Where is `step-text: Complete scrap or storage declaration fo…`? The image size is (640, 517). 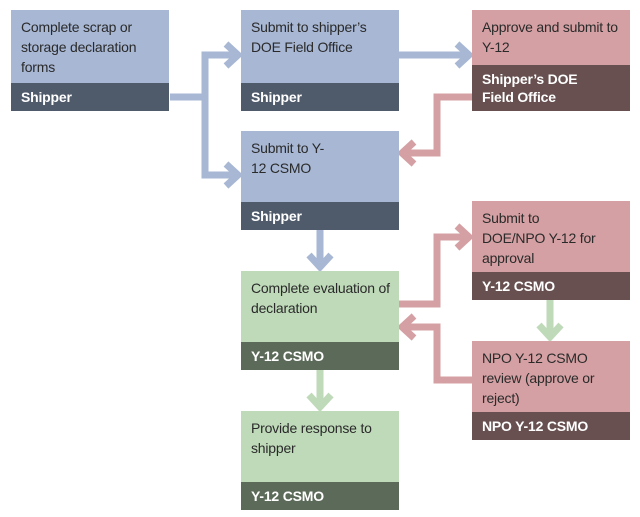 step-text: Complete scrap or storage declaration fo… is located at coordinates (90, 46).